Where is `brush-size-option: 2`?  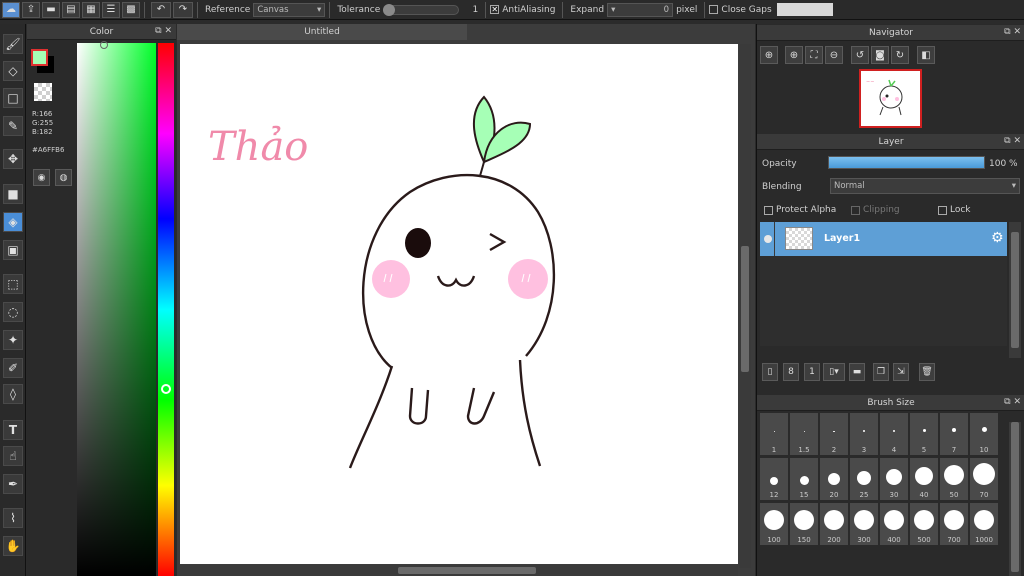 brush-size-option: 2 is located at coordinates (834, 434).